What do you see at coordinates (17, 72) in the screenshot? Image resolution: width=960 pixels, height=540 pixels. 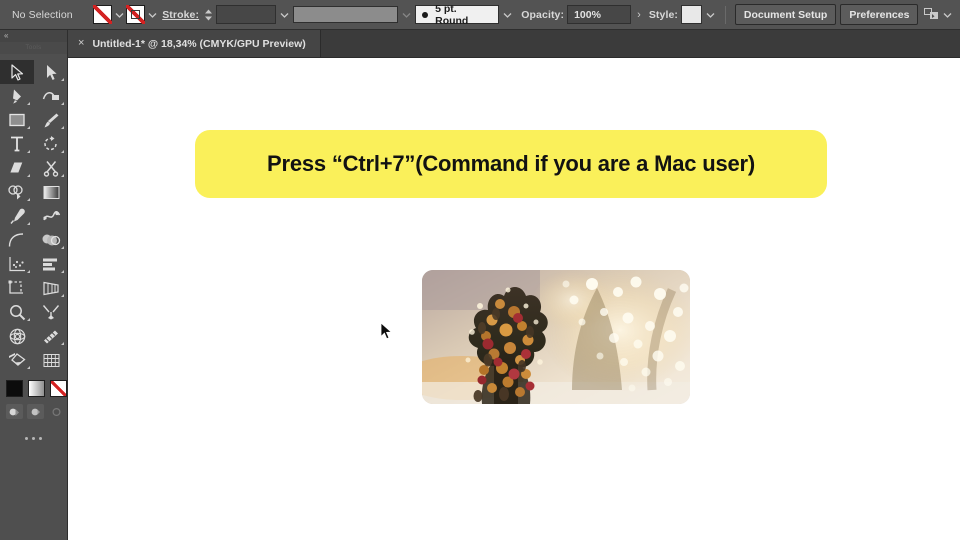 I see `selection-tool` at bounding box center [17, 72].